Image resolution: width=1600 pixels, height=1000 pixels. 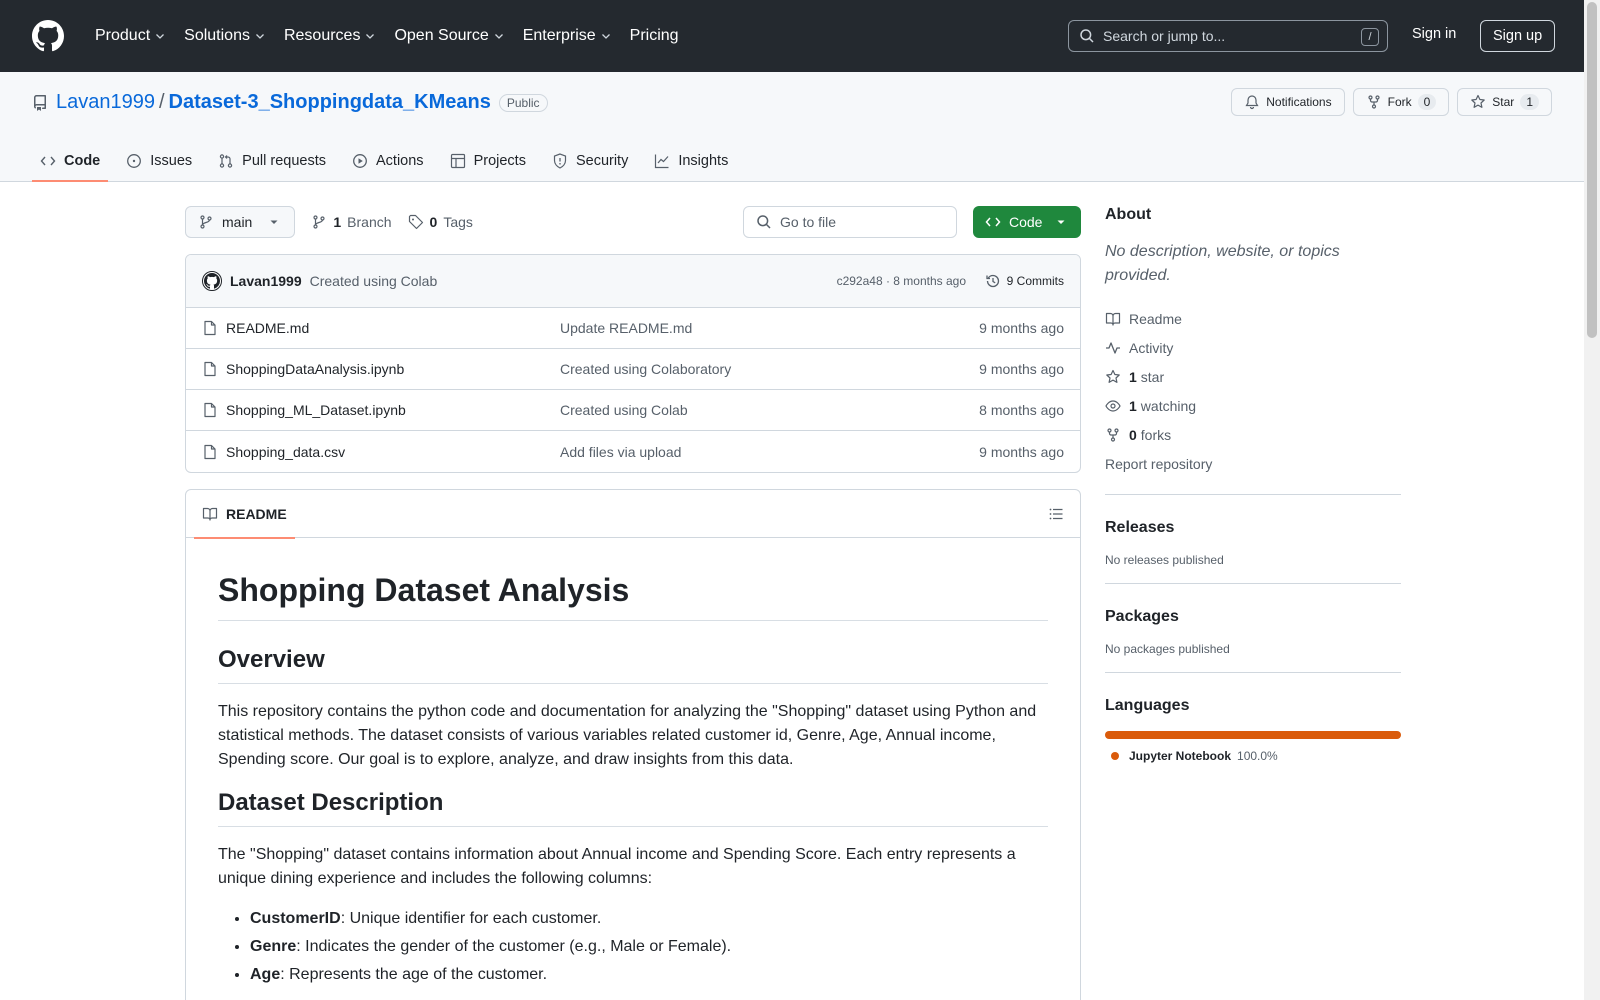 I want to click on tab-code: Code, so click(x=70, y=160).